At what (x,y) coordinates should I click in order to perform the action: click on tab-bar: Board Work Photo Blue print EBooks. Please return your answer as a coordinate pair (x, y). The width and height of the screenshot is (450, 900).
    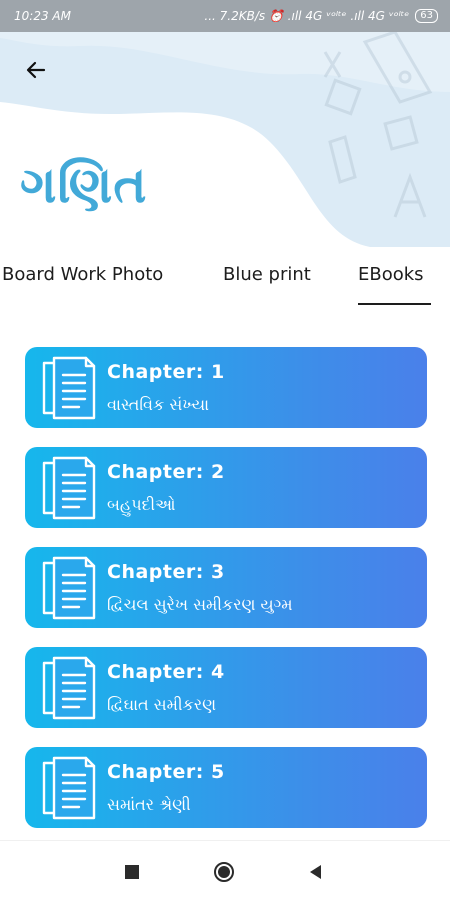
    Looking at the image, I should click on (225, 283).